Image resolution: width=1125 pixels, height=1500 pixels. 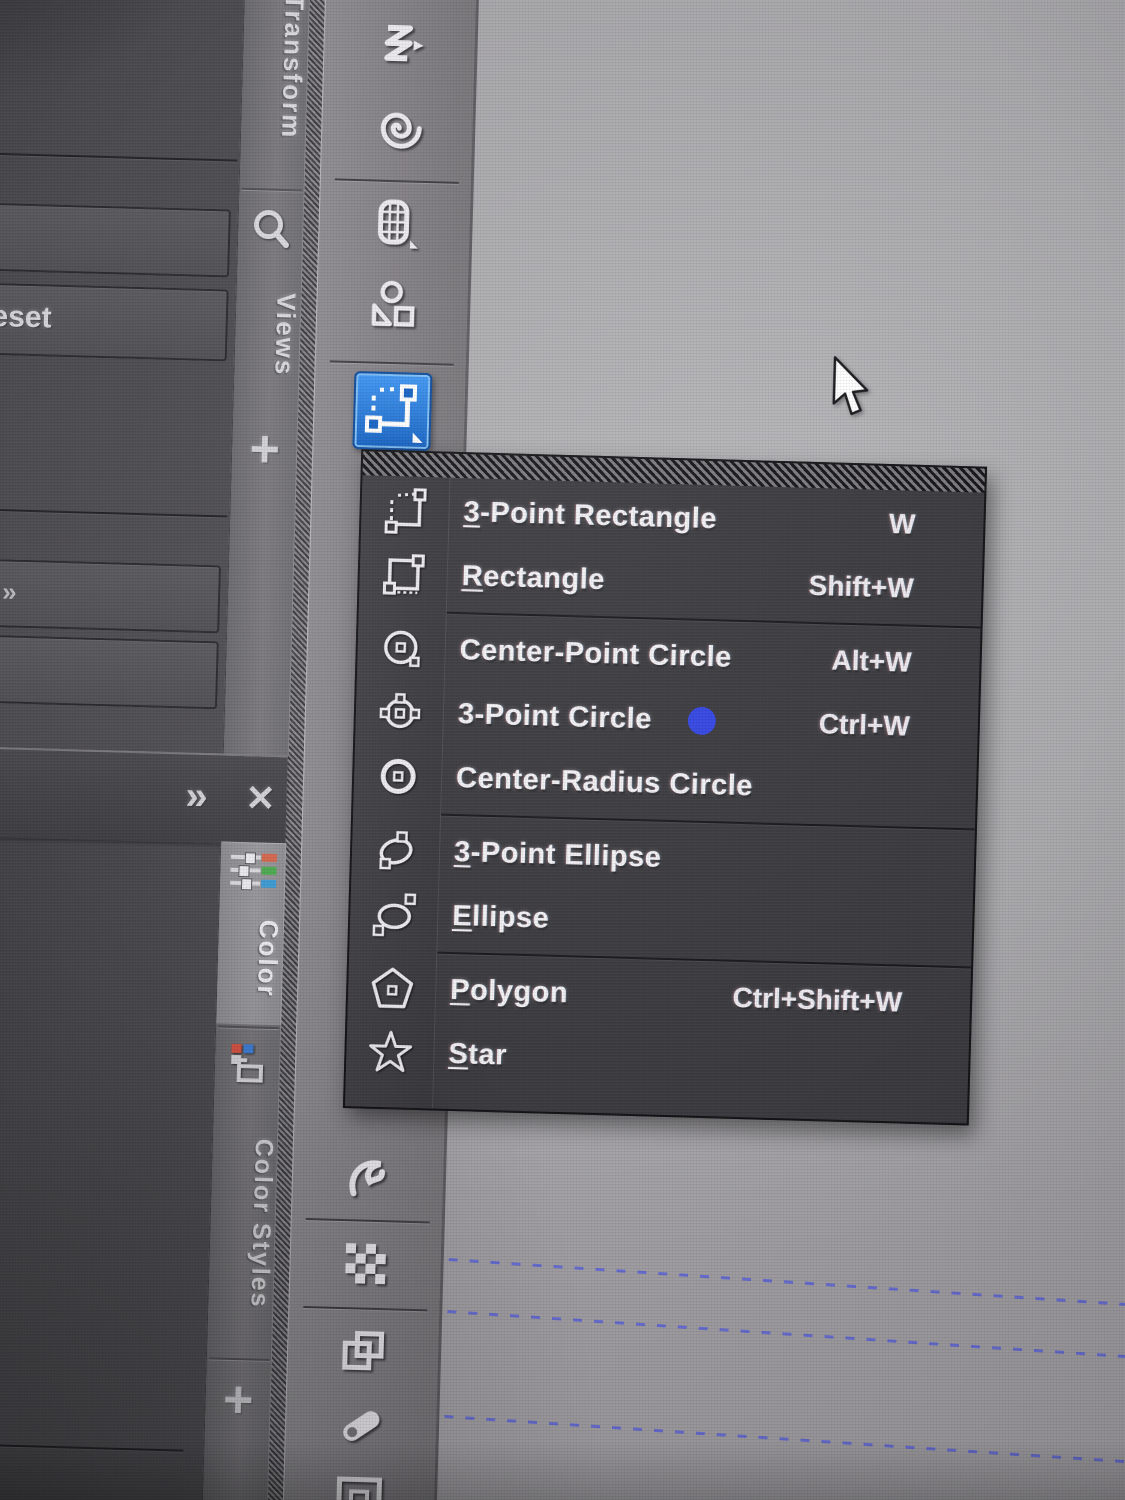 I want to click on tab-color: Color, so click(x=251, y=933).